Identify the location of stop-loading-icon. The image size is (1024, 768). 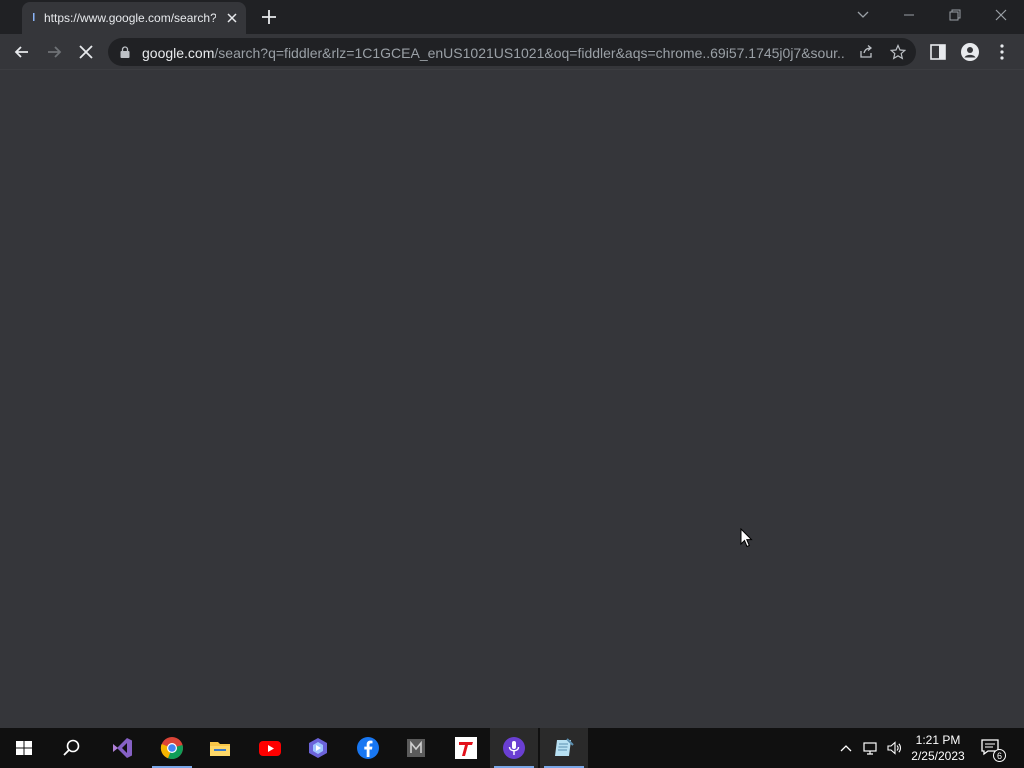
(86, 52).